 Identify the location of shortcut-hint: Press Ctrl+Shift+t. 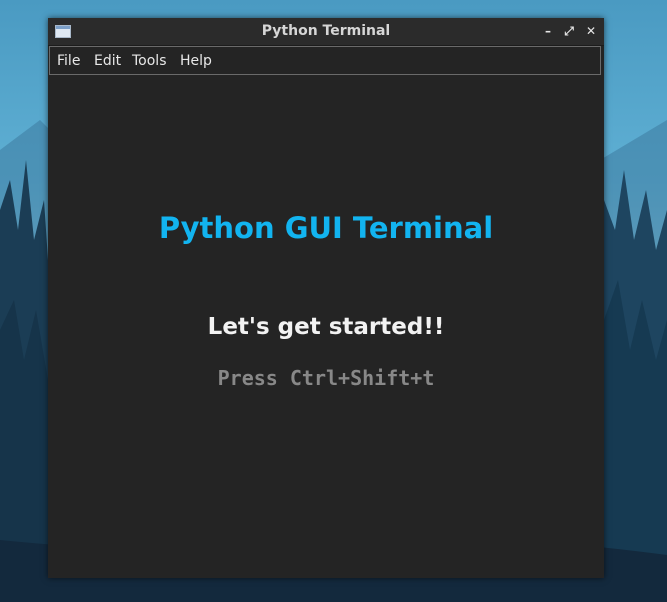
(326, 378).